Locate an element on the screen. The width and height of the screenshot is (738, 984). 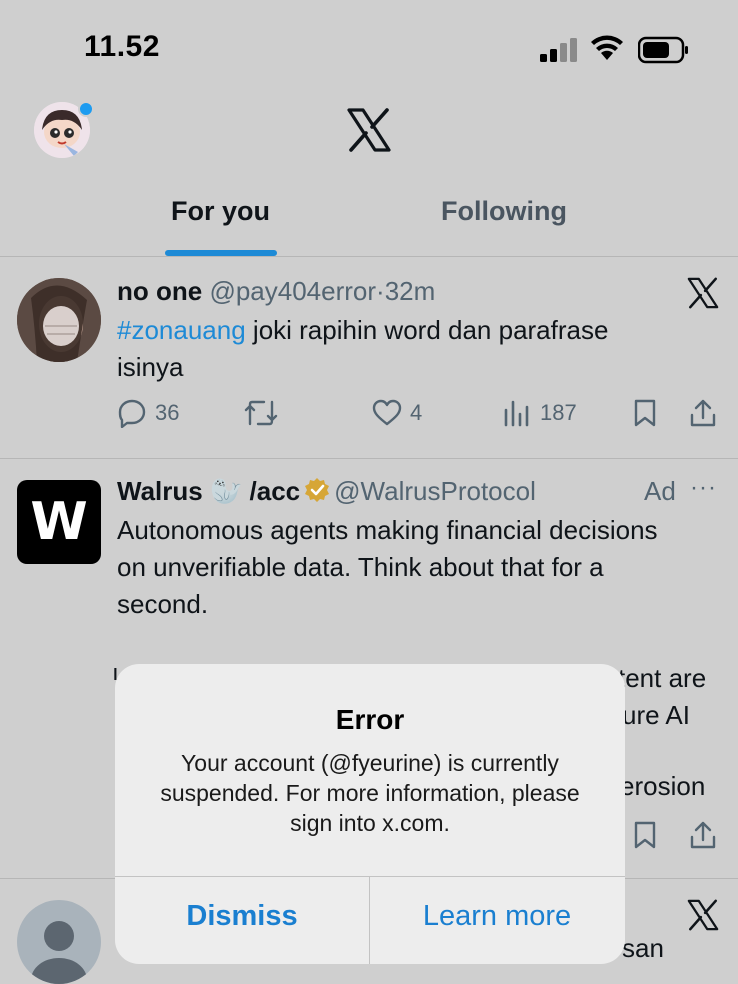
advertiser-logo: W is located at coordinates (59, 522).